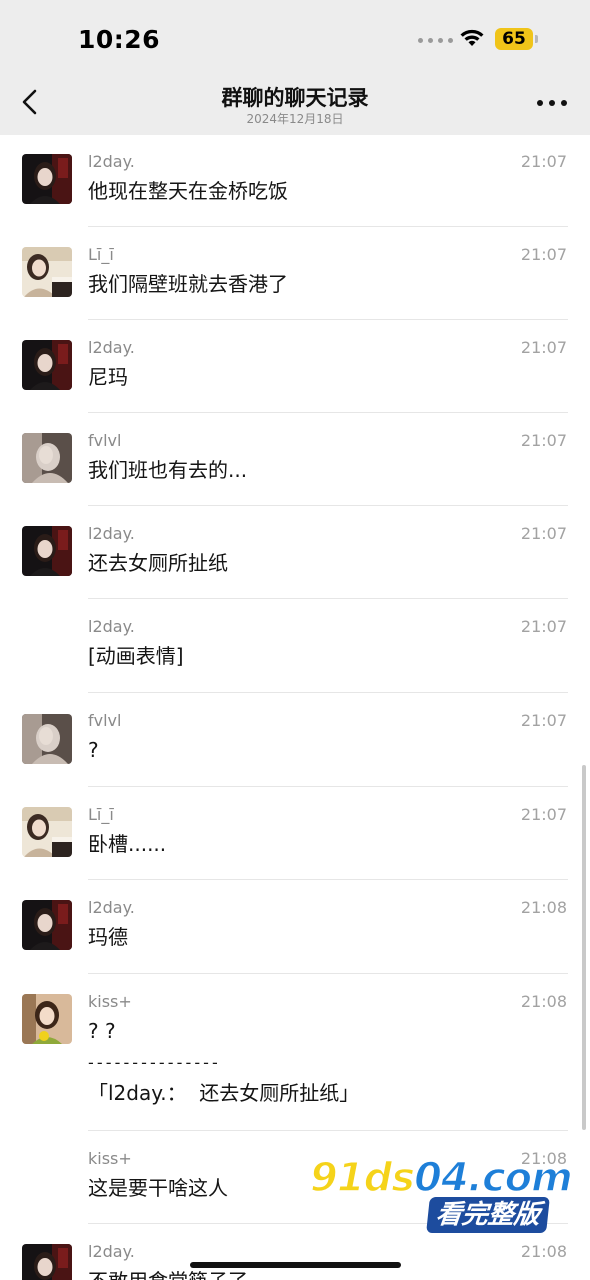  What do you see at coordinates (93, 750) in the screenshot?
I see `message-text: ?` at bounding box center [93, 750].